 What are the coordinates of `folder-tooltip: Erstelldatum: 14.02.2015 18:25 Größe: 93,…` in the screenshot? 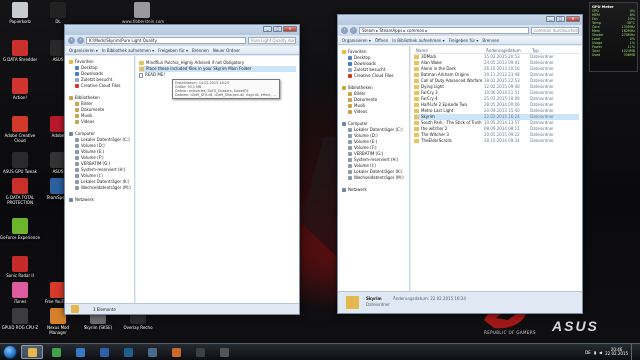 It's located at (226, 89).